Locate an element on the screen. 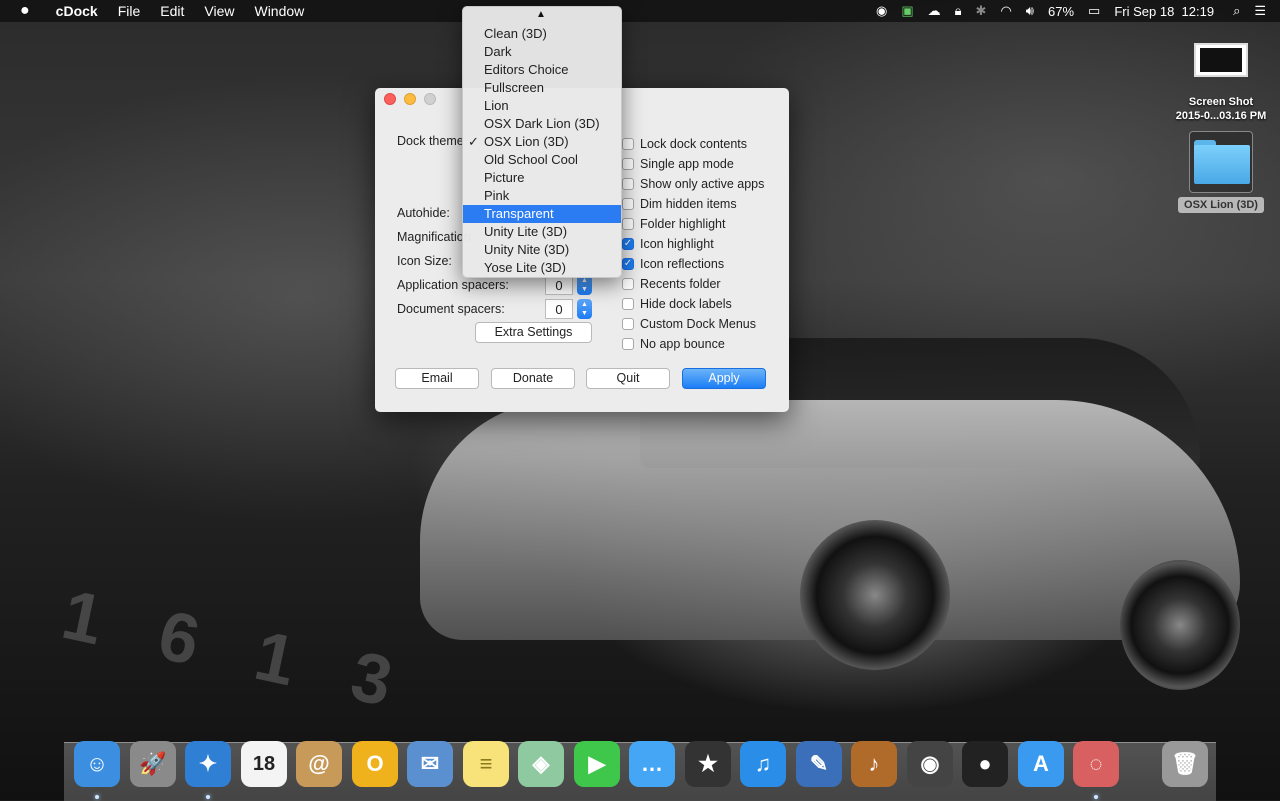 This screenshot has width=1280, height=801. theme-menu-item-checked: ✓ OSX Lion (3D) is located at coordinates (542, 142).